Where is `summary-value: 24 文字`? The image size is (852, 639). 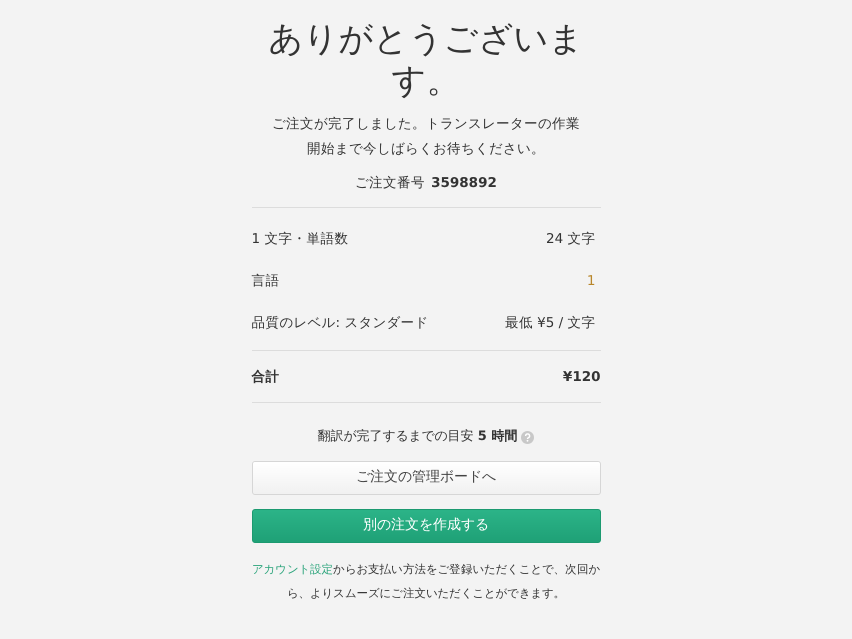 summary-value: 24 文字 is located at coordinates (571, 240).